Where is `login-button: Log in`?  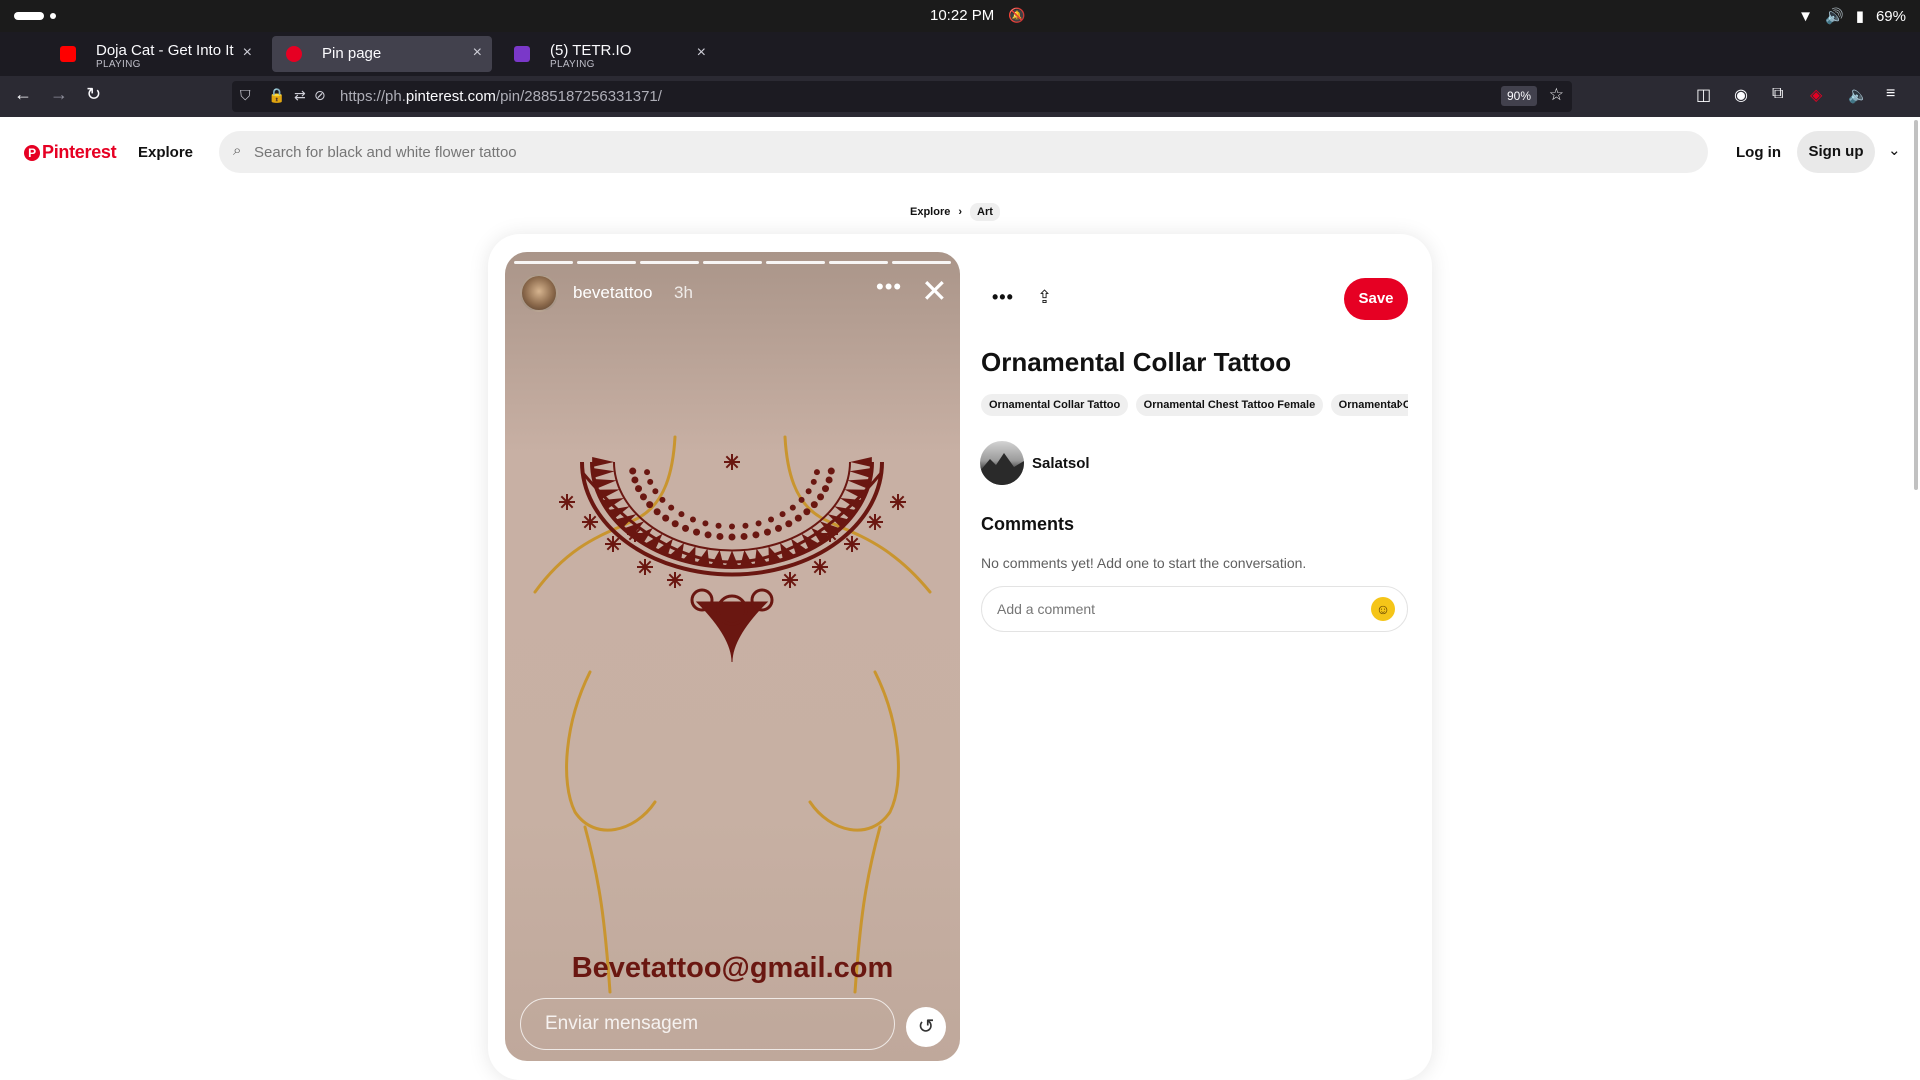 login-button: Log in is located at coordinates (1758, 152).